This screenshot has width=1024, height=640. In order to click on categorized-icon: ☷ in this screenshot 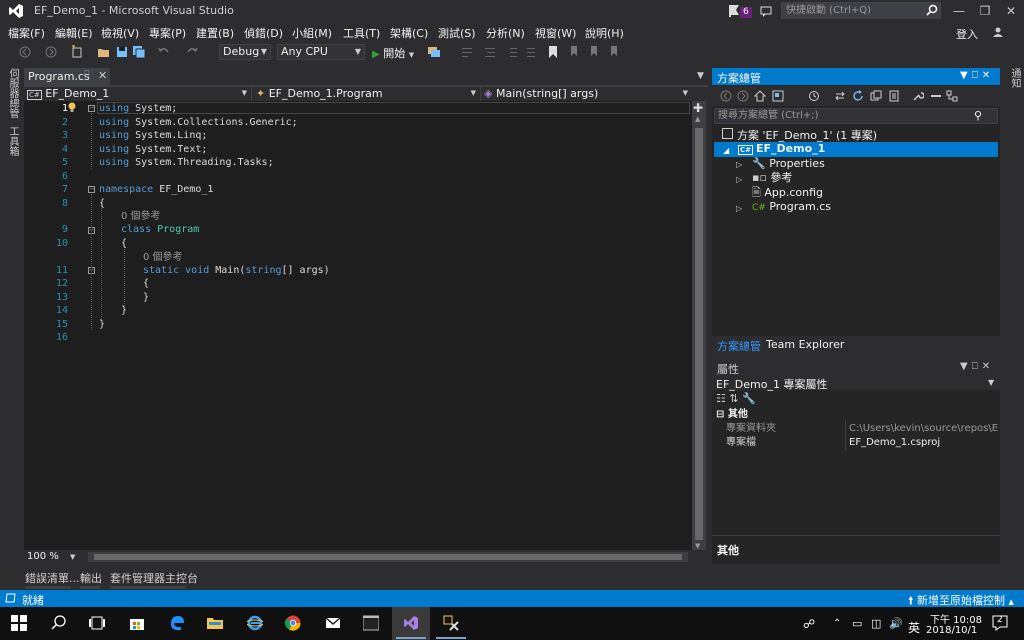, I will do `click(721, 398)`.